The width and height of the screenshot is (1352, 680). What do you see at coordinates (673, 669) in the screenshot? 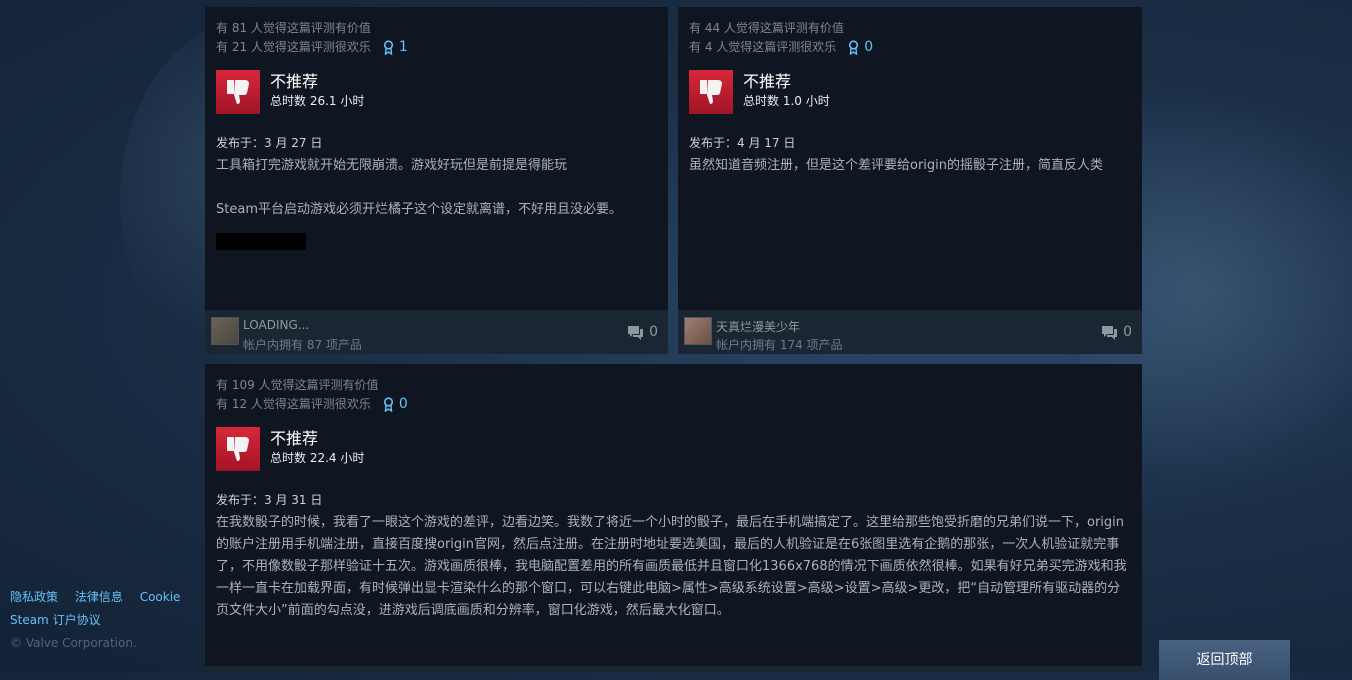
I see `card-bottom-bar` at bounding box center [673, 669].